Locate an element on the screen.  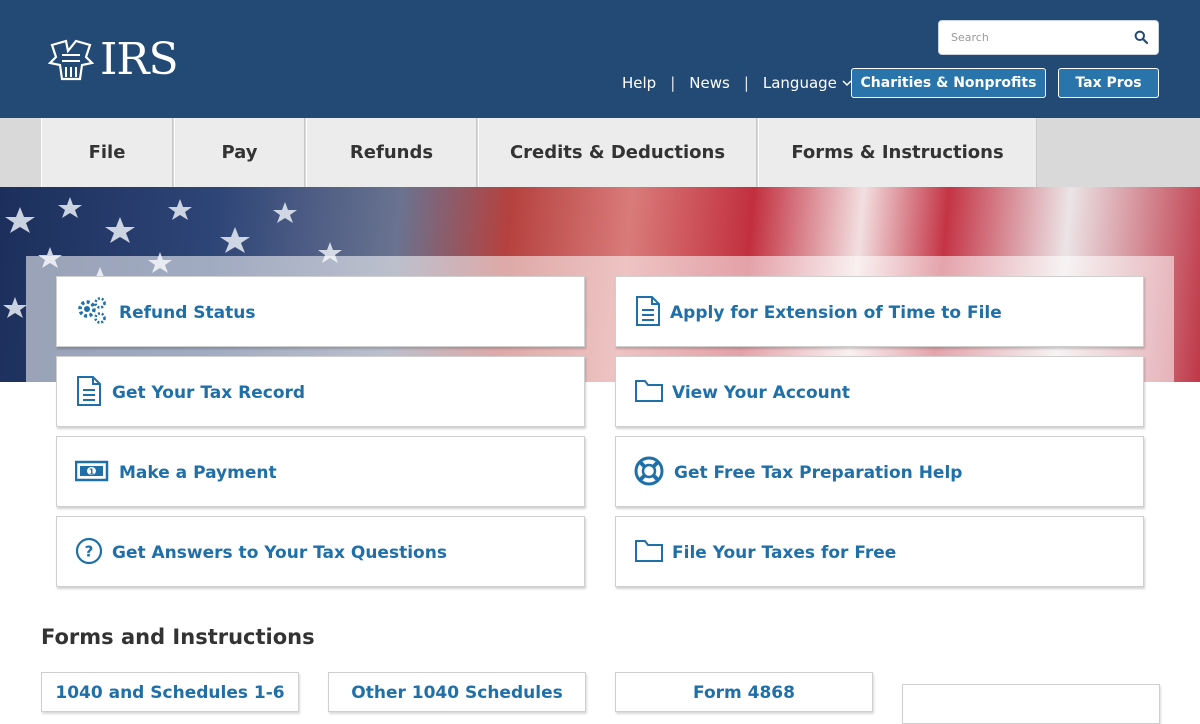
tab-forms-instructions: Forms & Instructions is located at coordinates (897, 152).